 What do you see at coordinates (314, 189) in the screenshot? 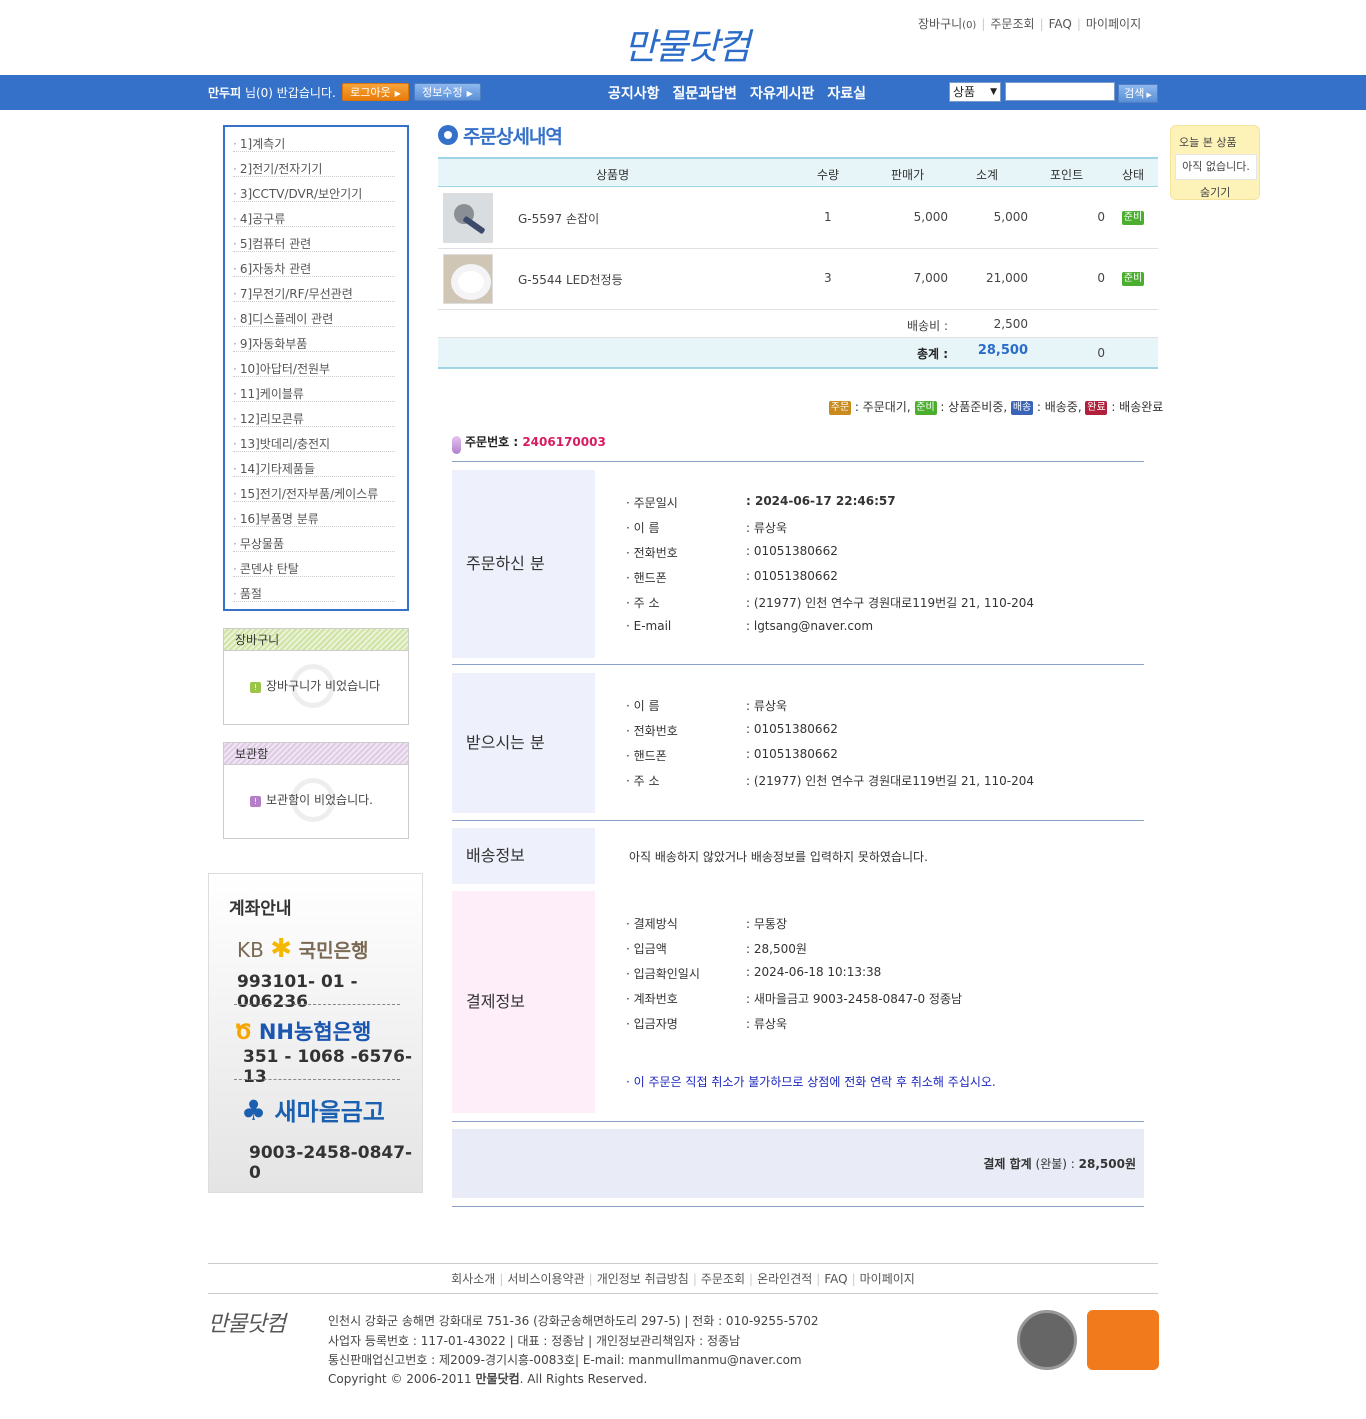
I see `category-item: · 3]CCTV/DVR/보안기기` at bounding box center [314, 189].